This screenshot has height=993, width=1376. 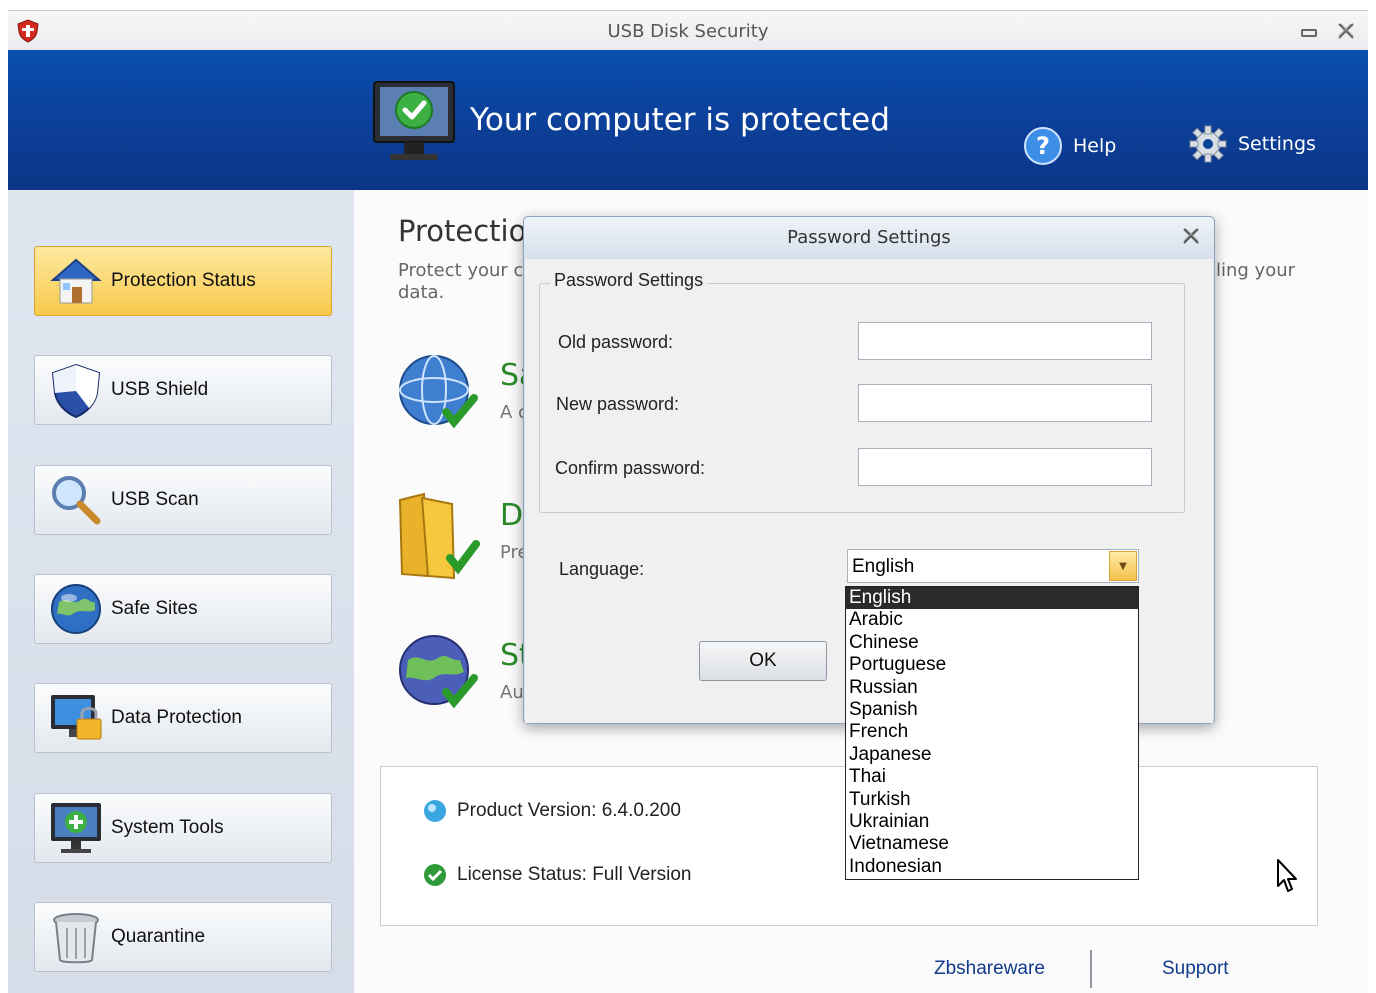 I want to click on sidebar-item-system-tools: System Tools, so click(x=183, y=828).